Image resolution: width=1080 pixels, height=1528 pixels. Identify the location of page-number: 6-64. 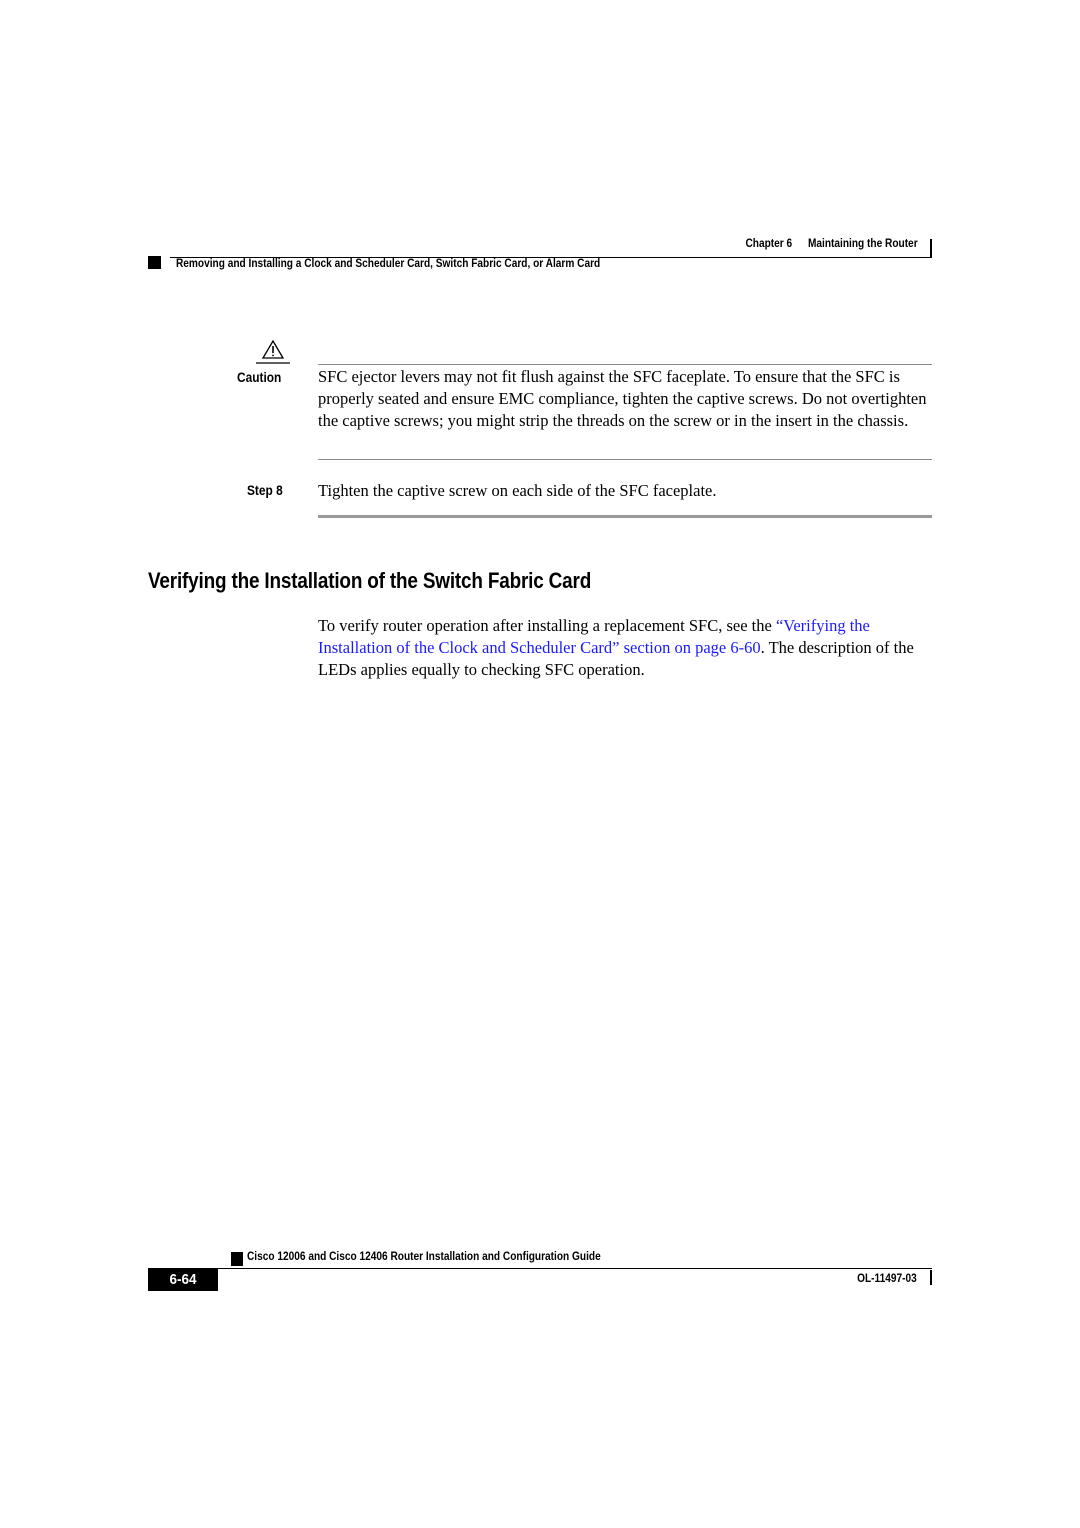
(183, 1279).